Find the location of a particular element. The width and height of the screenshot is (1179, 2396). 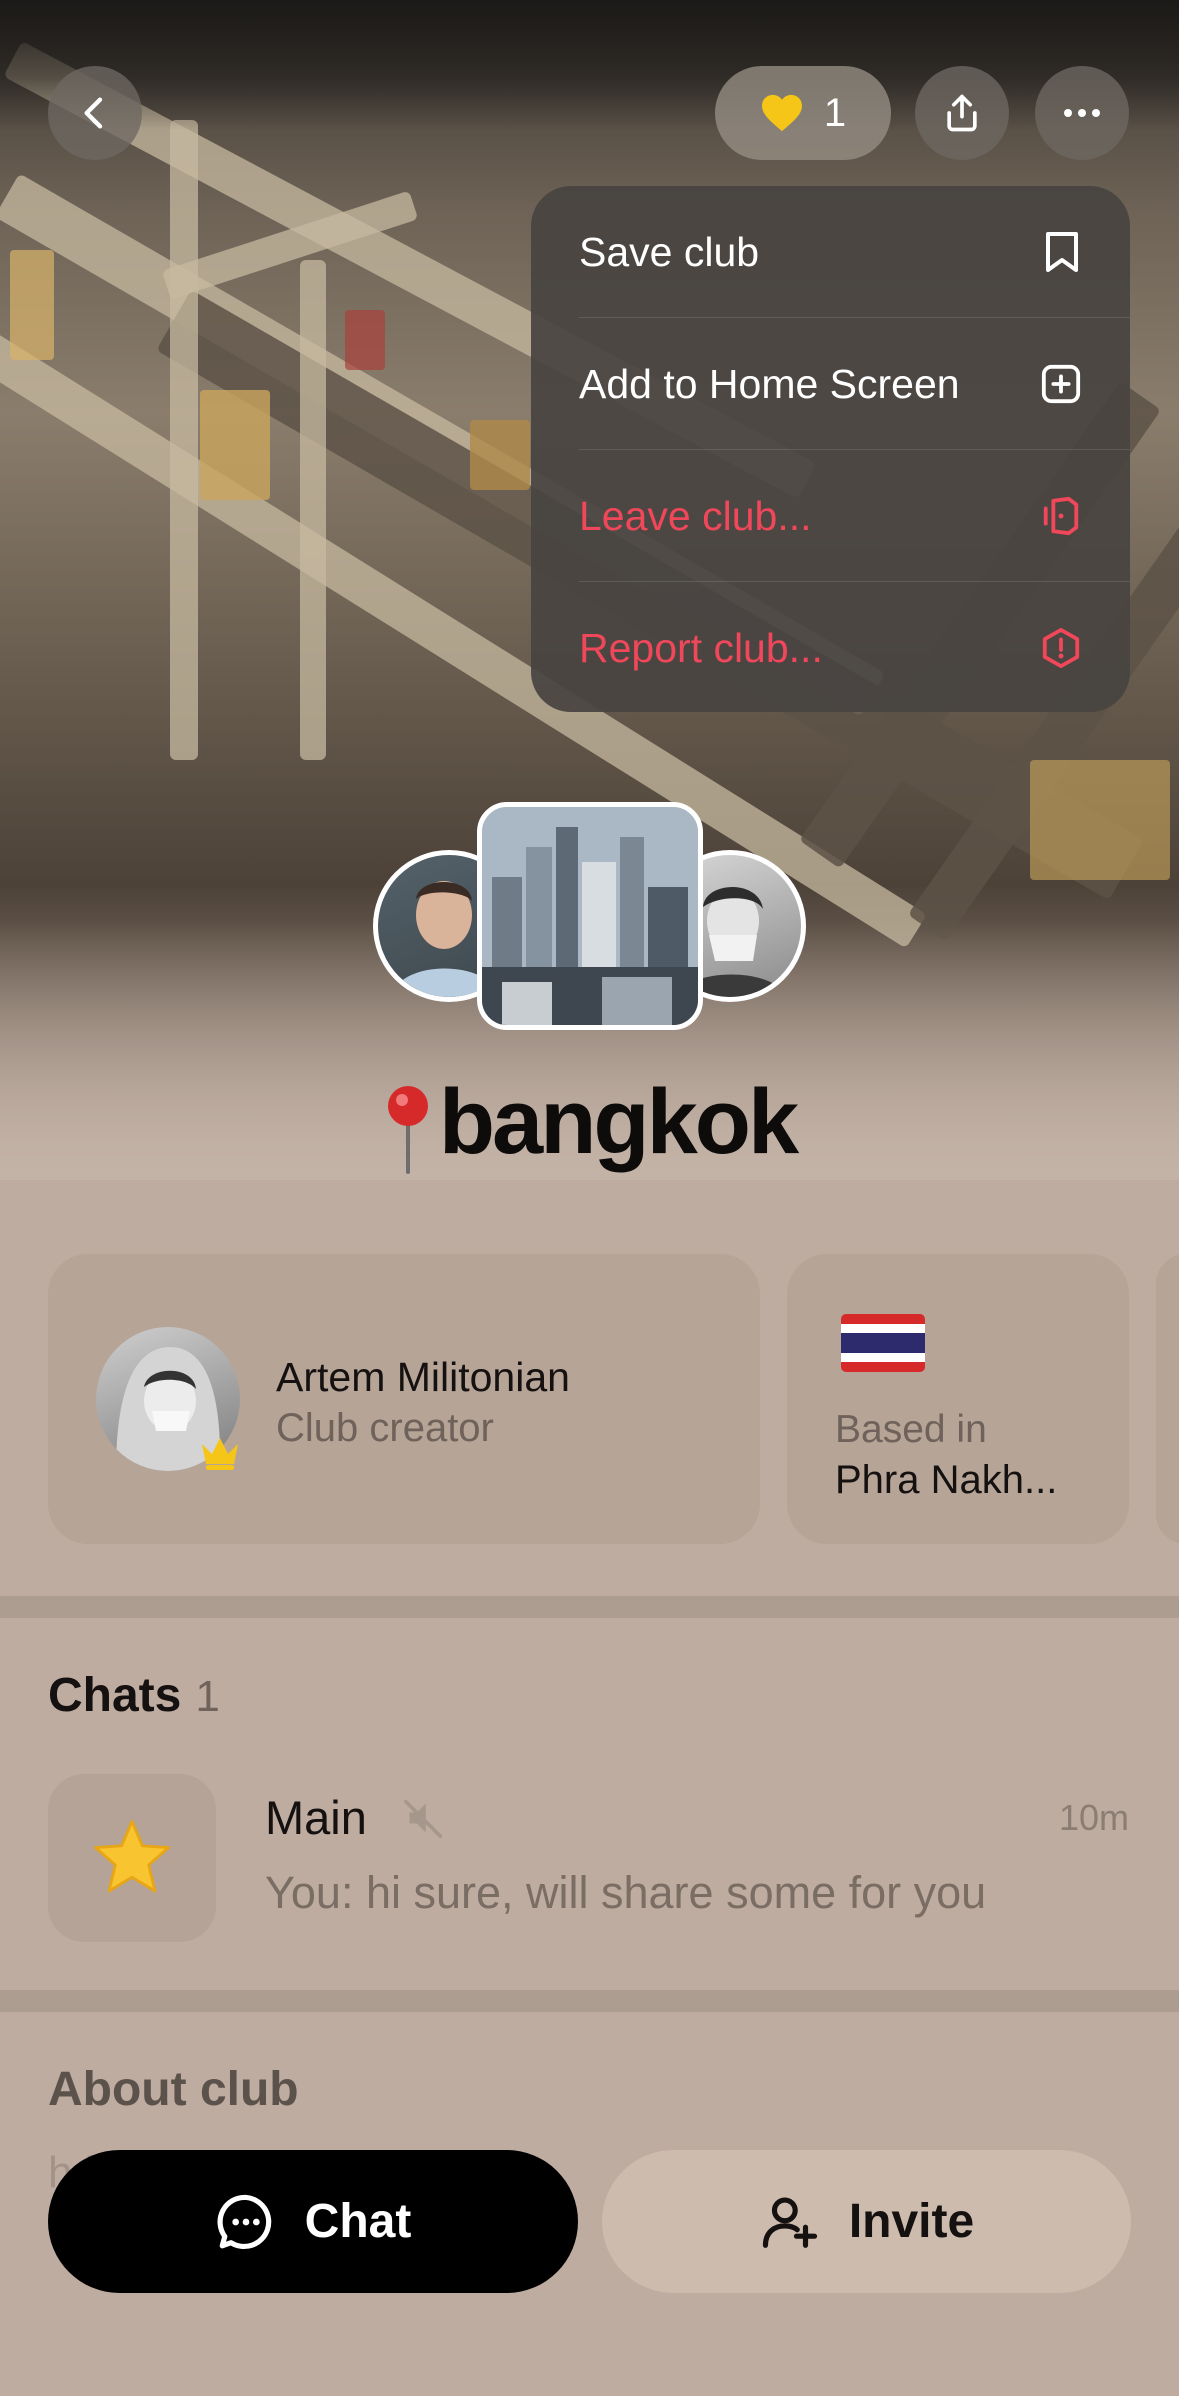

chat-icon is located at coordinates (132, 1858).